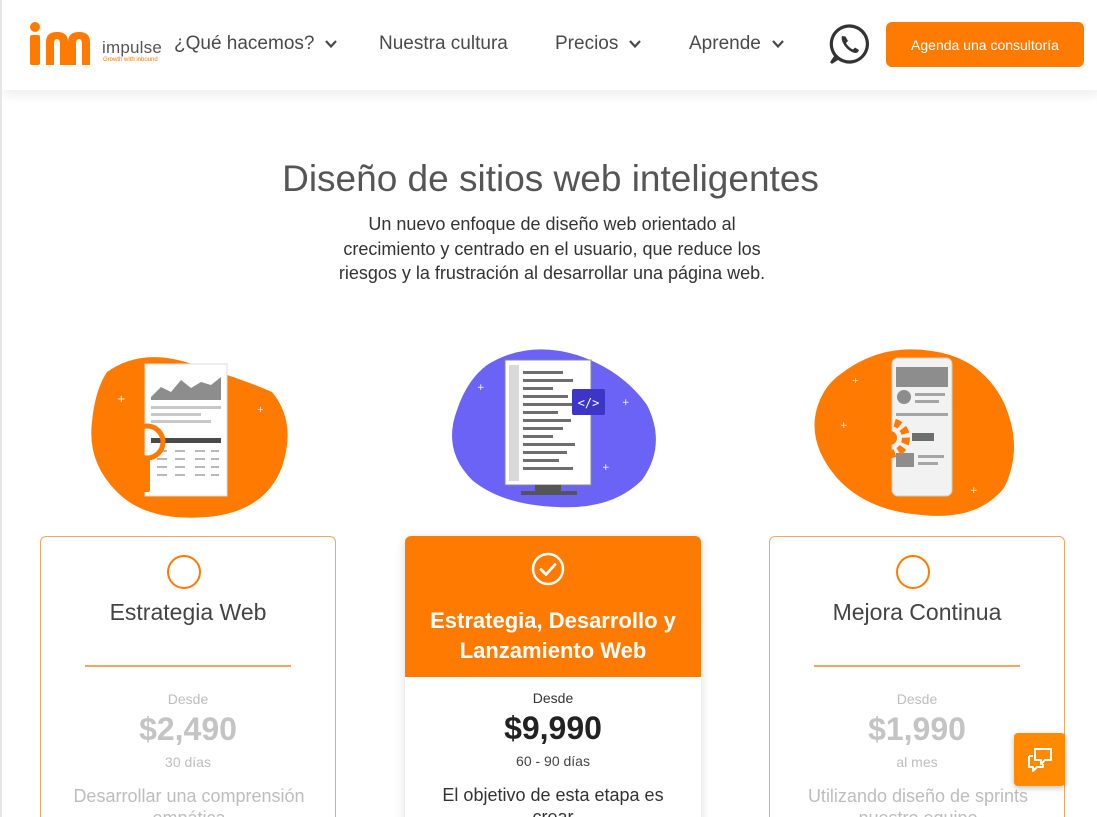  What do you see at coordinates (188, 762) in the screenshot?
I see `plan-period: 30 días` at bounding box center [188, 762].